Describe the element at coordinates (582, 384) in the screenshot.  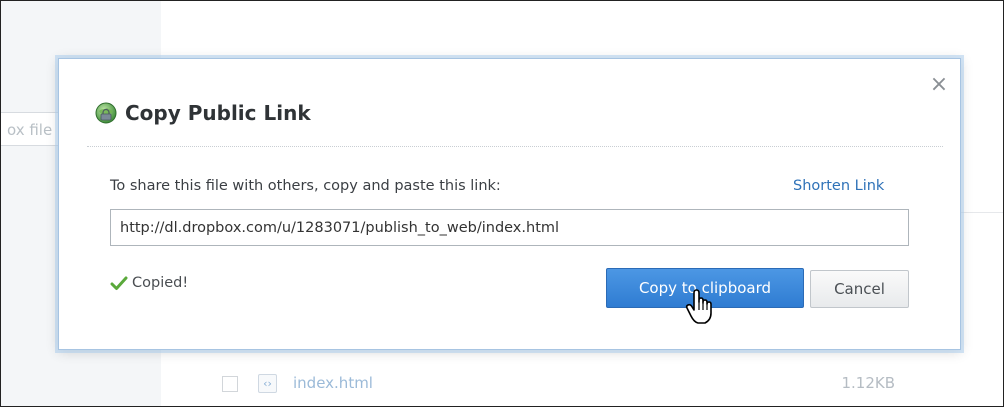
I see `file-row: ‹› index.html 1.12KB` at that location.